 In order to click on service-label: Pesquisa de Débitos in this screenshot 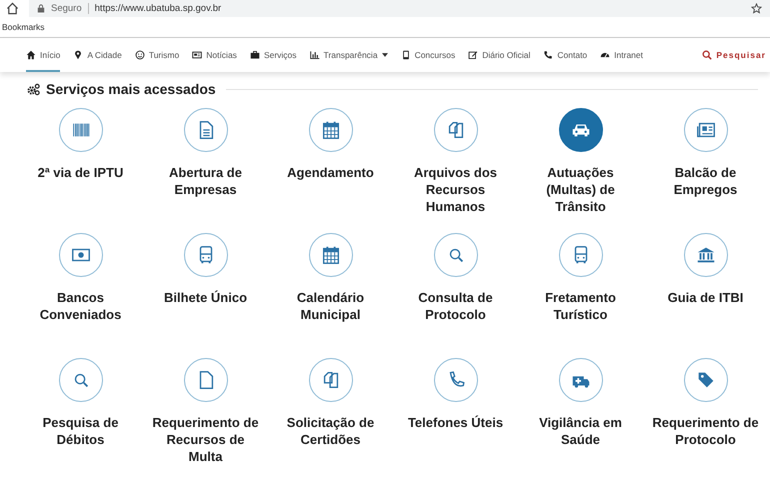, I will do `click(81, 431)`.